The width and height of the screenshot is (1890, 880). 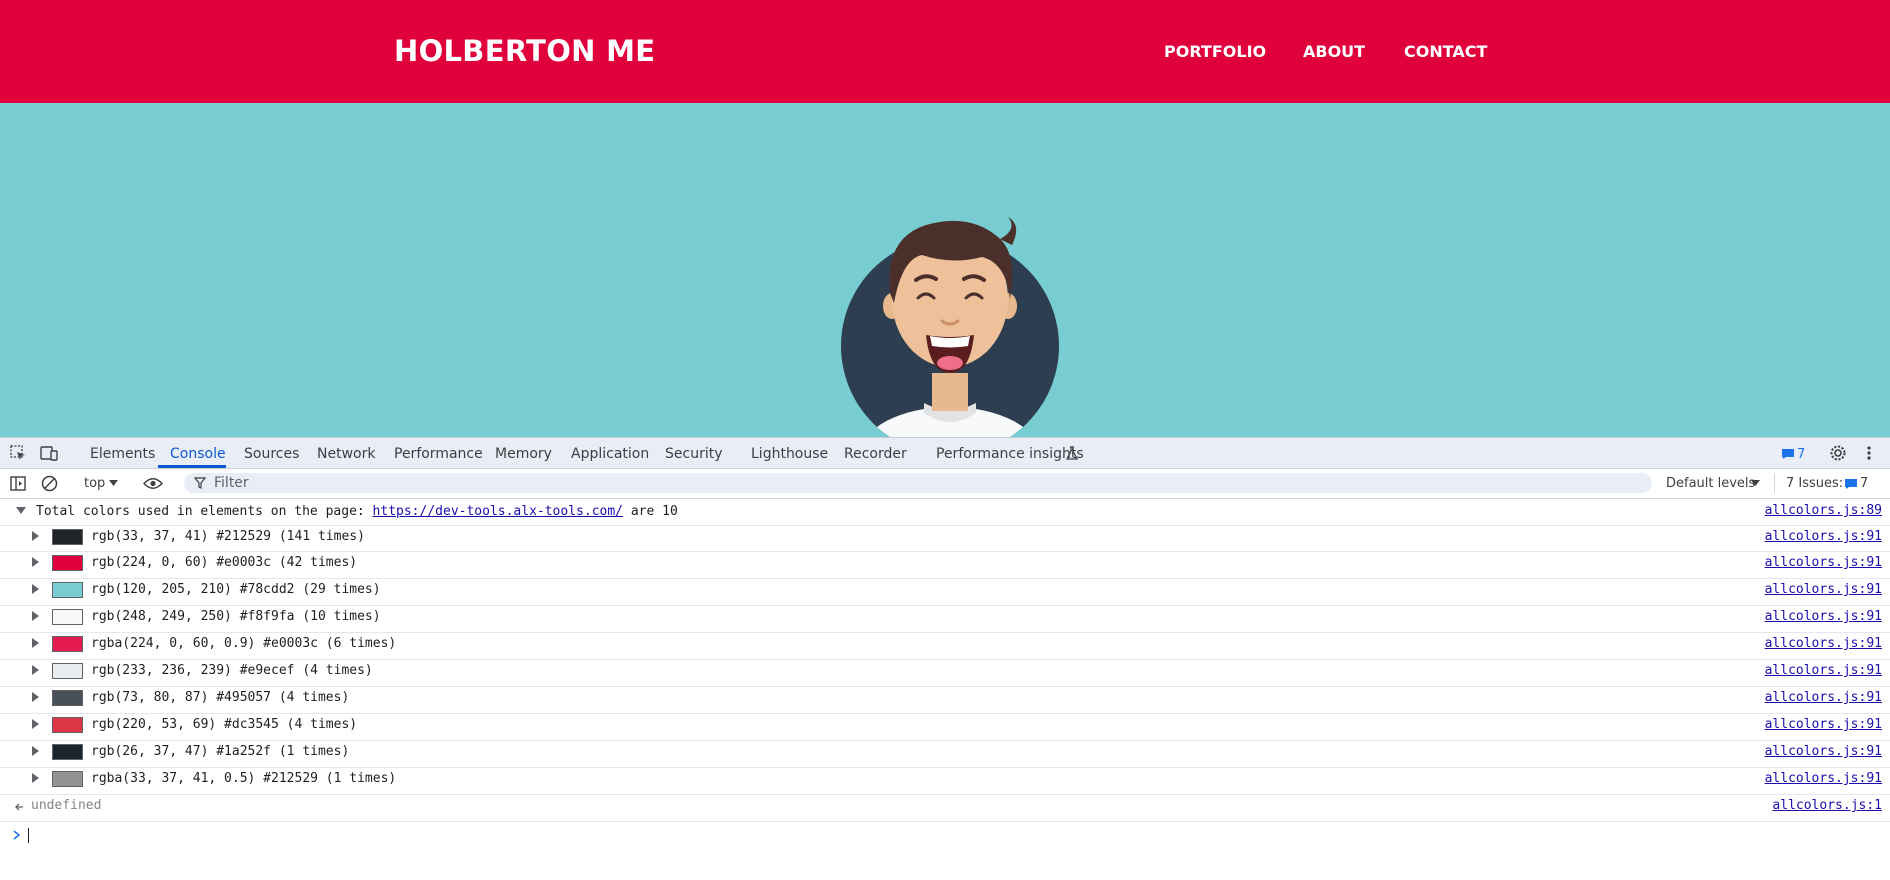 What do you see at coordinates (1869, 453) in the screenshot?
I see `more-options-icon` at bounding box center [1869, 453].